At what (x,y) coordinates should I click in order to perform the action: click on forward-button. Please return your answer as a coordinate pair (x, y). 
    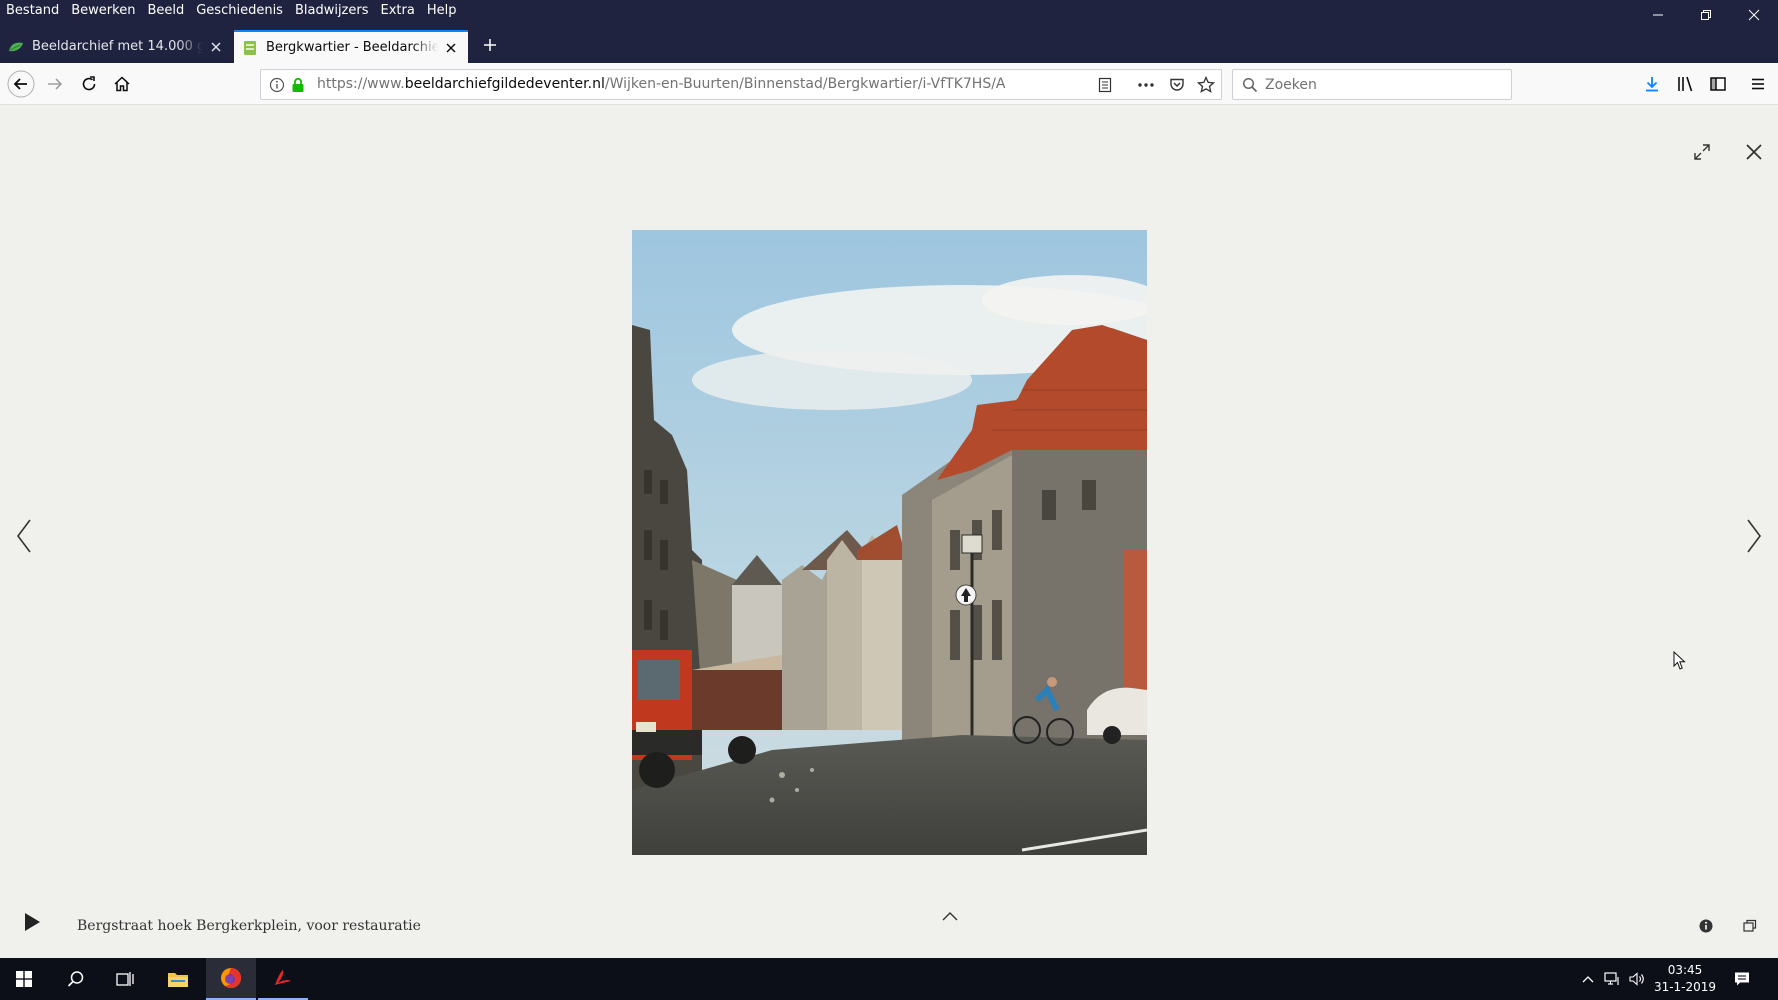
    Looking at the image, I should click on (55, 84).